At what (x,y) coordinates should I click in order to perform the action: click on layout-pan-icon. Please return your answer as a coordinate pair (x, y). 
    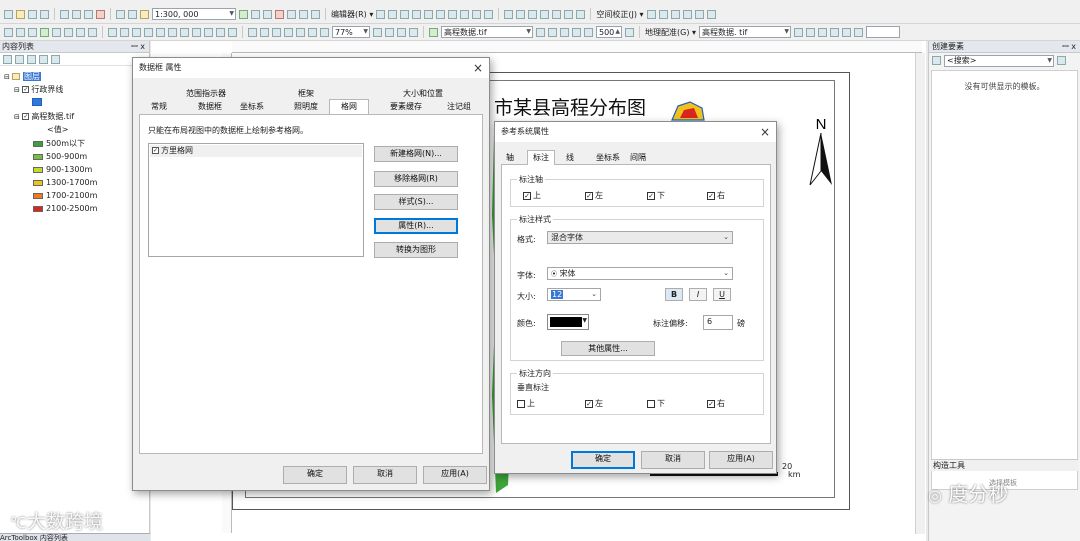
    Looking at the image, I should click on (276, 32).